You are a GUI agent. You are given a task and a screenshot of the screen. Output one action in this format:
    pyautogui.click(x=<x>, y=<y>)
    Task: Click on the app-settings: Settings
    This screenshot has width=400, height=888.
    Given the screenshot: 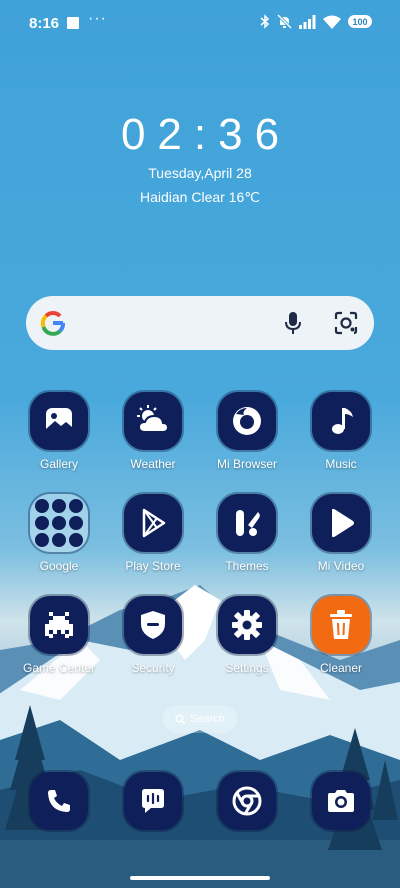 What is the action you would take?
    pyautogui.click(x=247, y=635)
    